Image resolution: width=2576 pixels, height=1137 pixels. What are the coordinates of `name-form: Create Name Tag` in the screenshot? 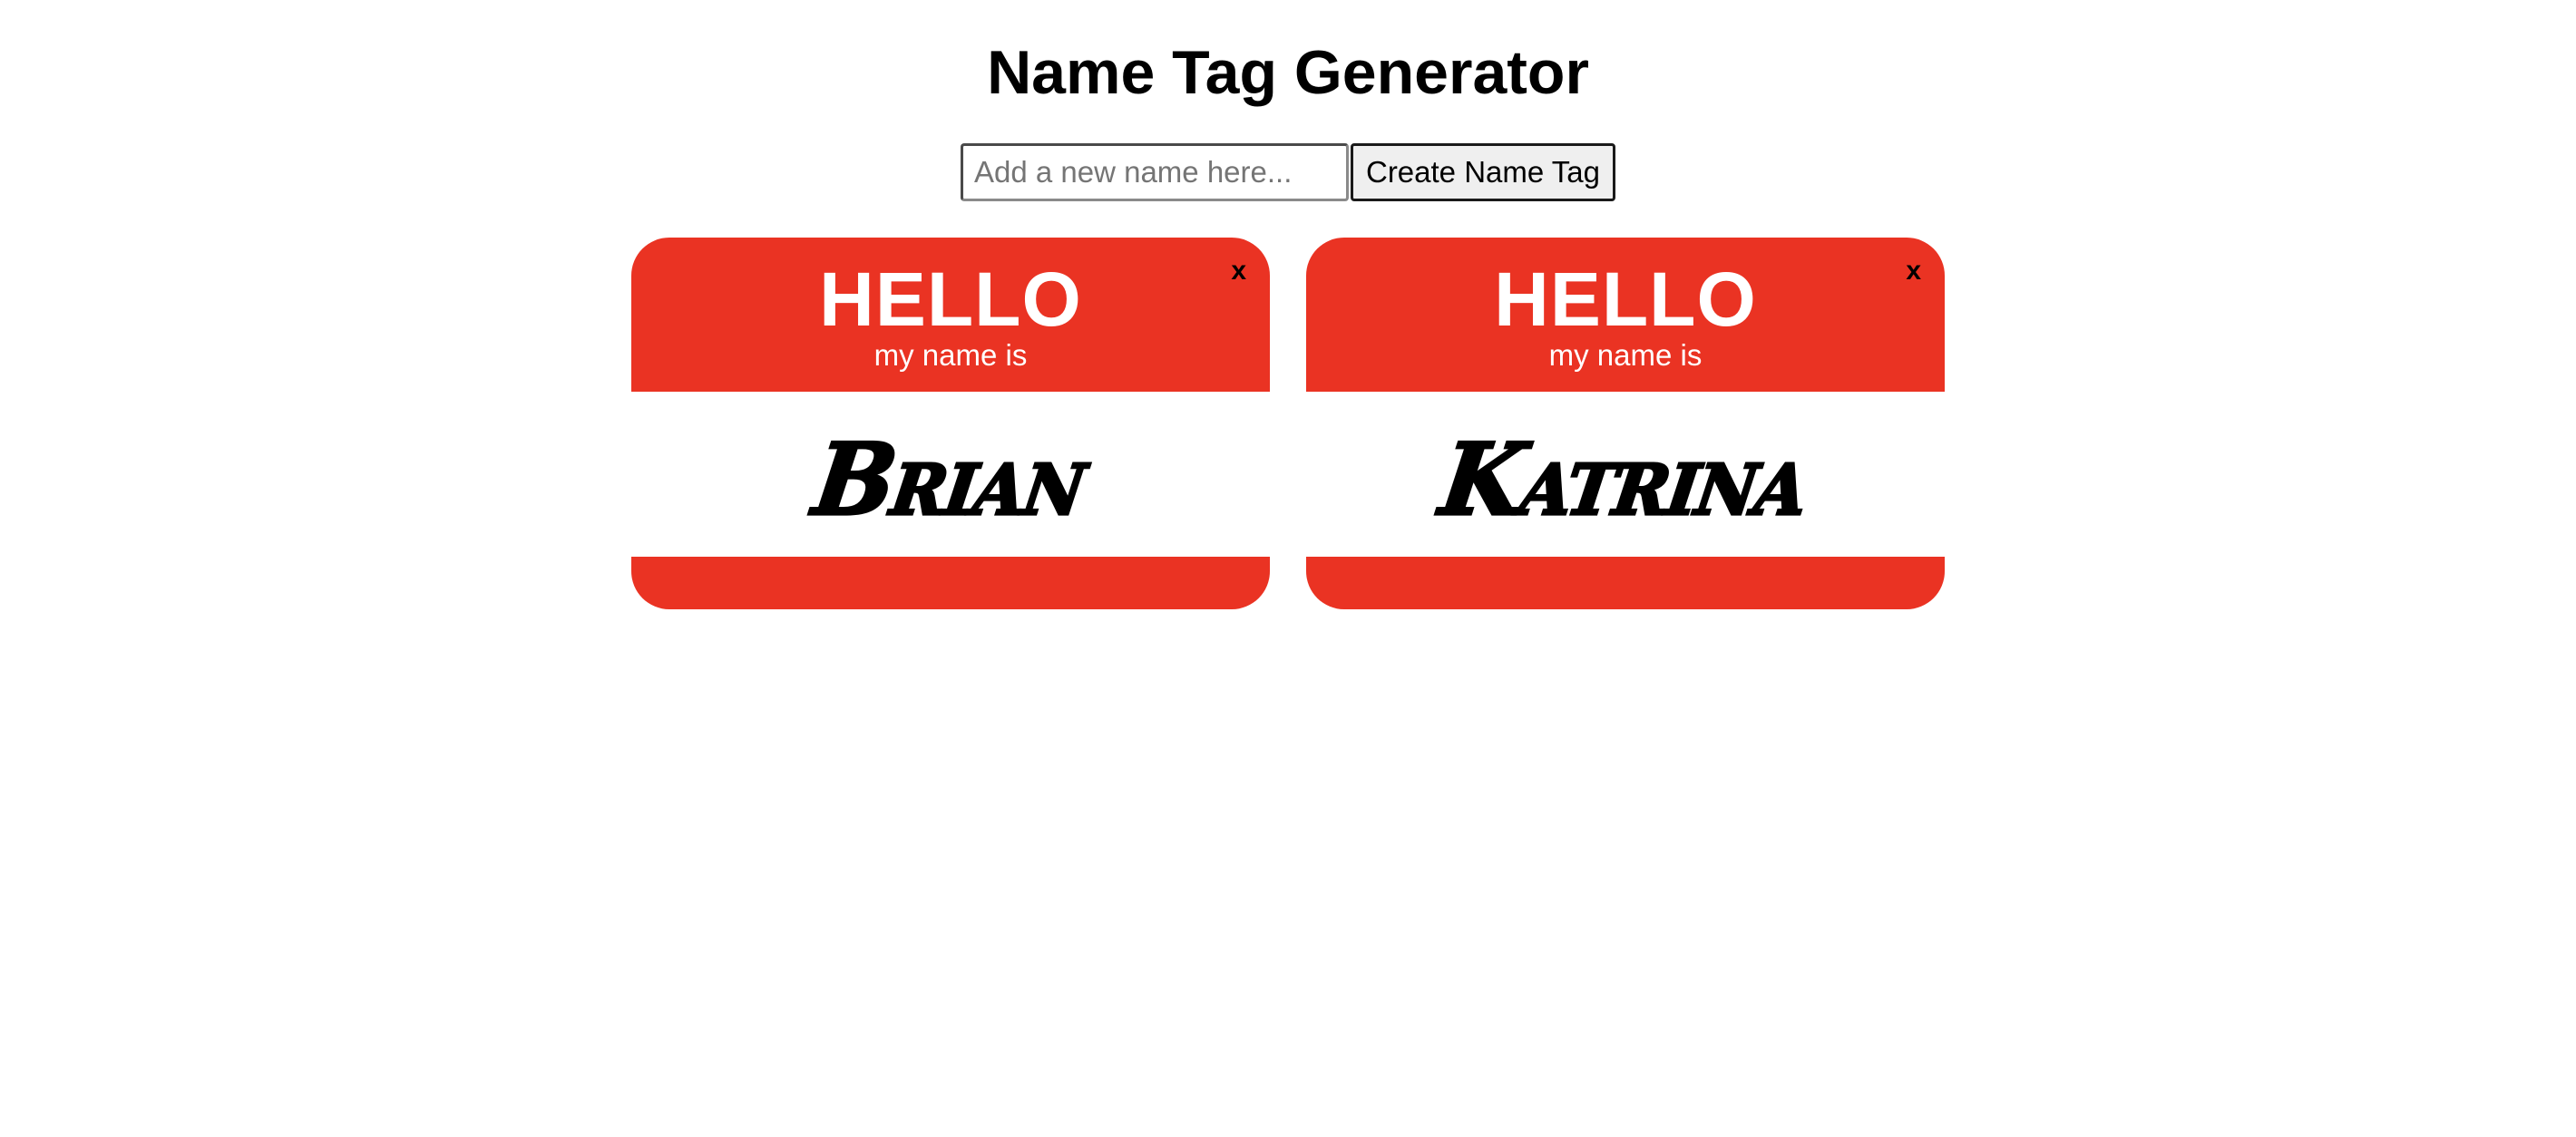 It's located at (1288, 172).